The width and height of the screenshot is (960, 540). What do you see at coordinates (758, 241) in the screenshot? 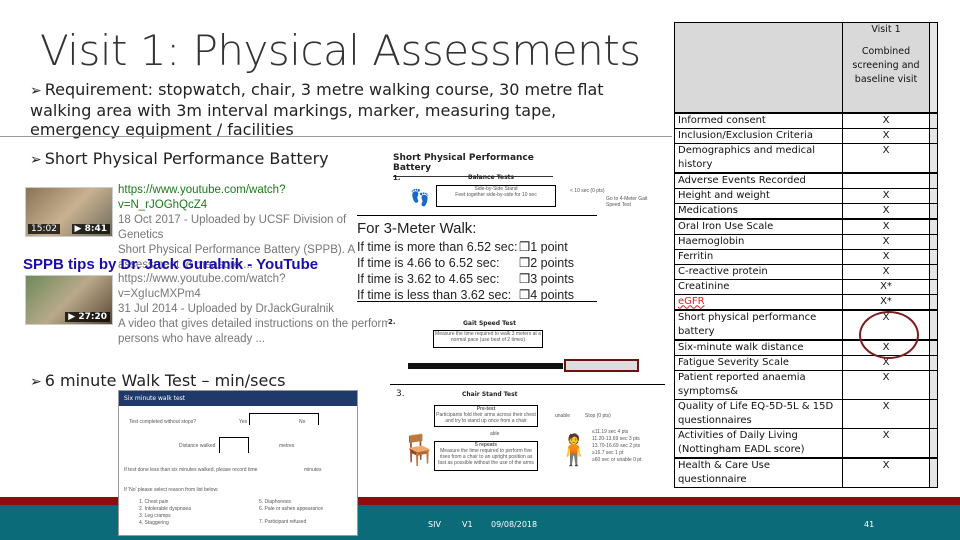
I see `row-label: Haemoglobin` at bounding box center [758, 241].